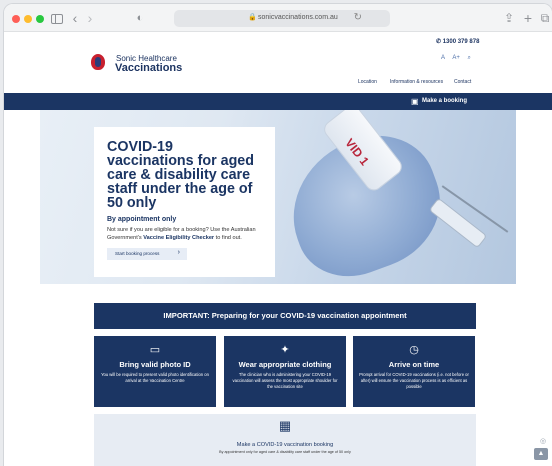 This screenshot has height=466, width=552. I want to click on address-bar: 🔒 sonicvaccinations.com.au ↻, so click(282, 18).